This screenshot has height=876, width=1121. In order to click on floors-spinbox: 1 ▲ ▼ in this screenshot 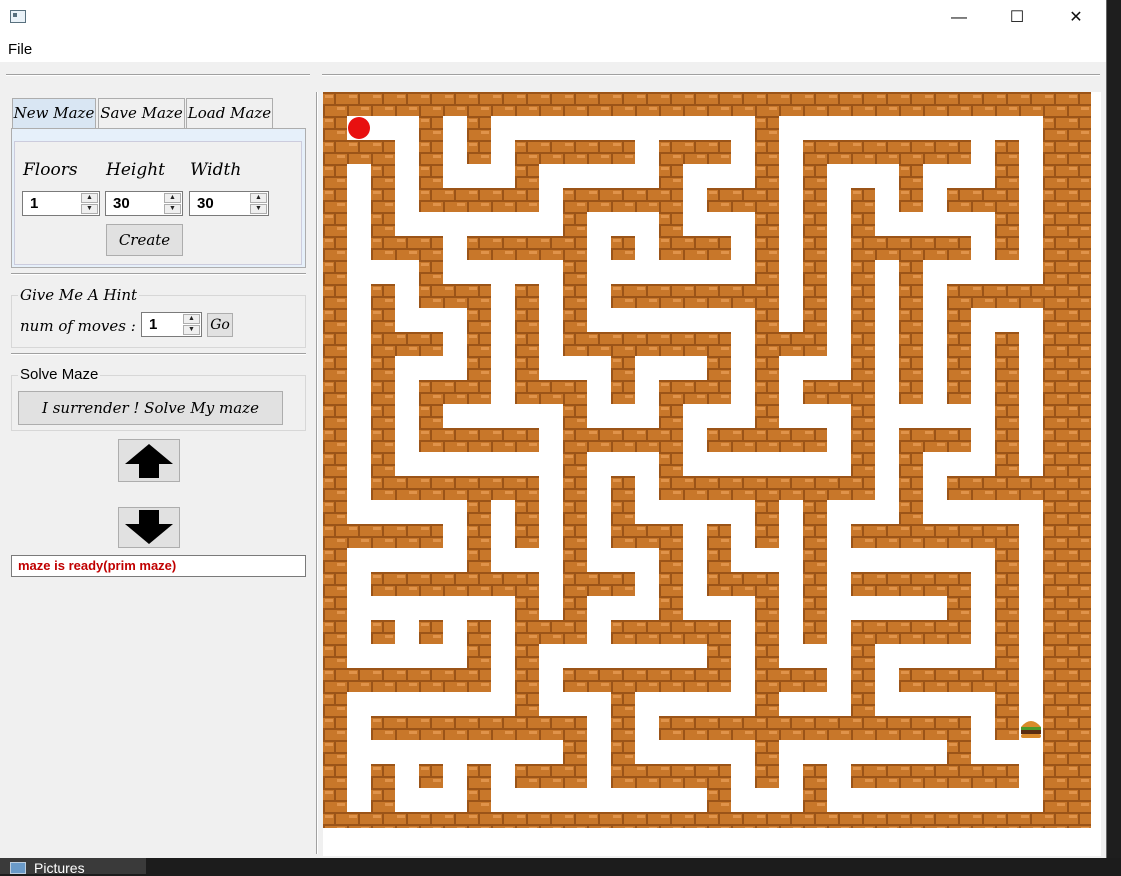, I will do `click(61, 203)`.